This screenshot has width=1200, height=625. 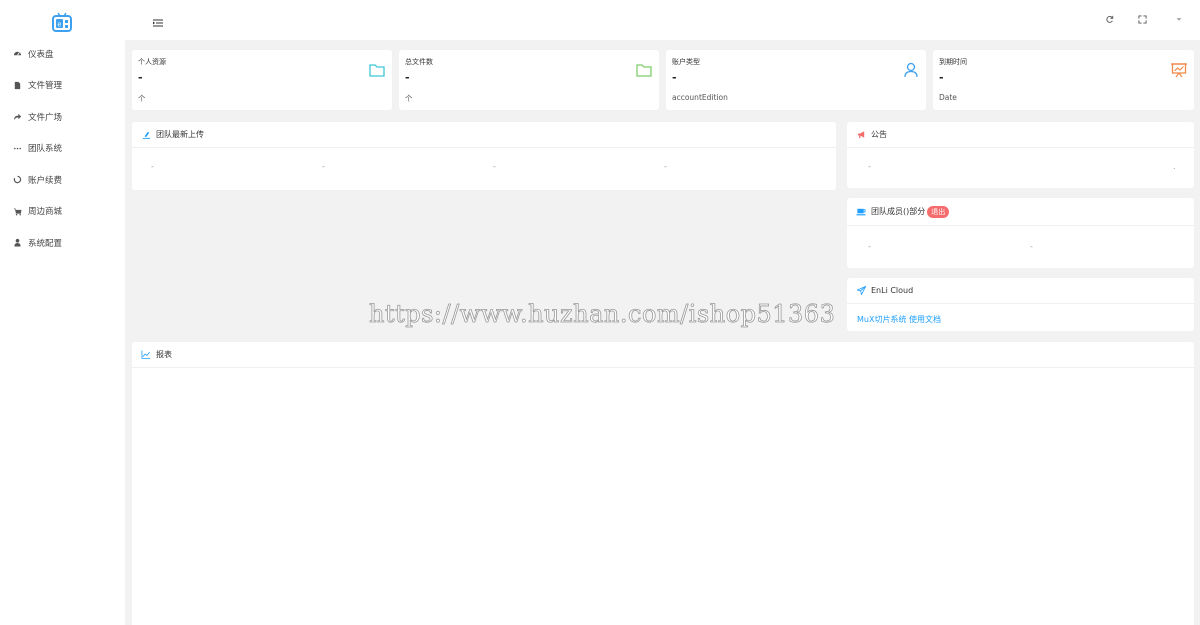 What do you see at coordinates (861, 291) in the screenshot?
I see `paper-plane-icon` at bounding box center [861, 291].